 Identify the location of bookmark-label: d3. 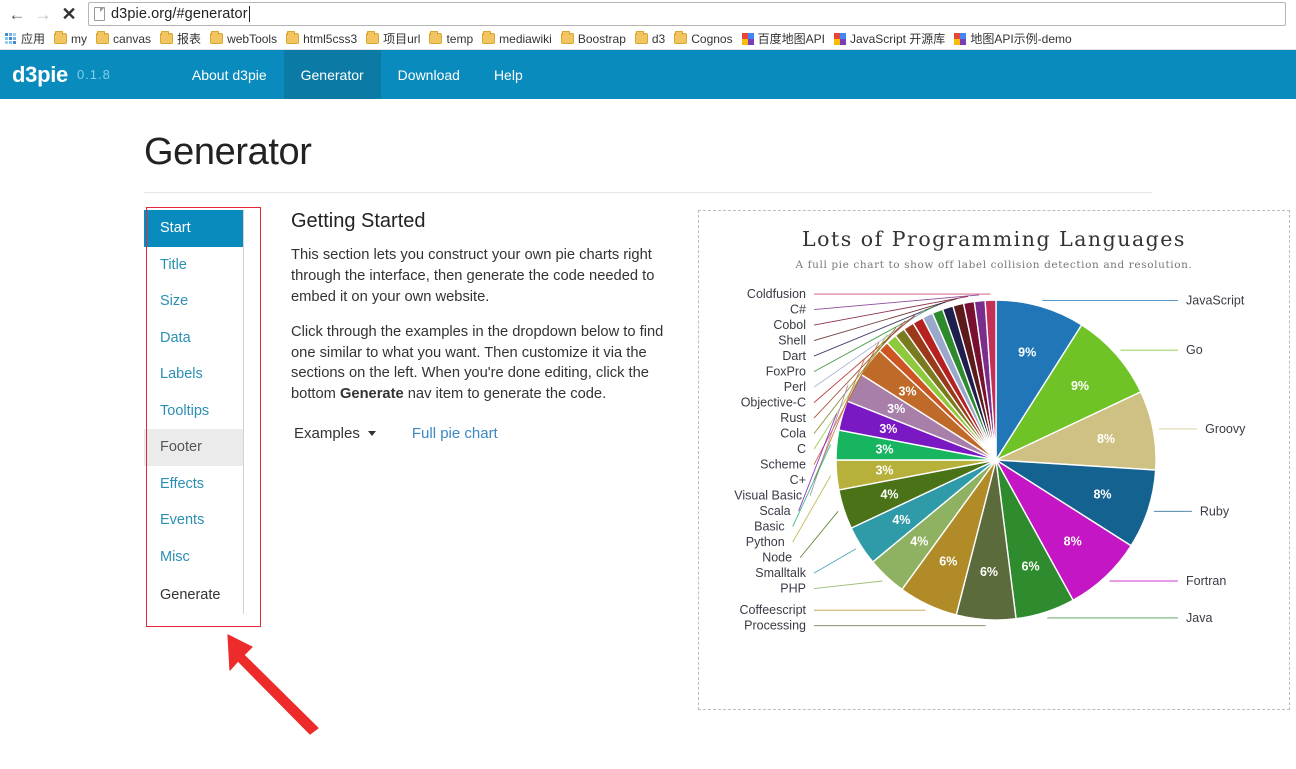
(658, 38).